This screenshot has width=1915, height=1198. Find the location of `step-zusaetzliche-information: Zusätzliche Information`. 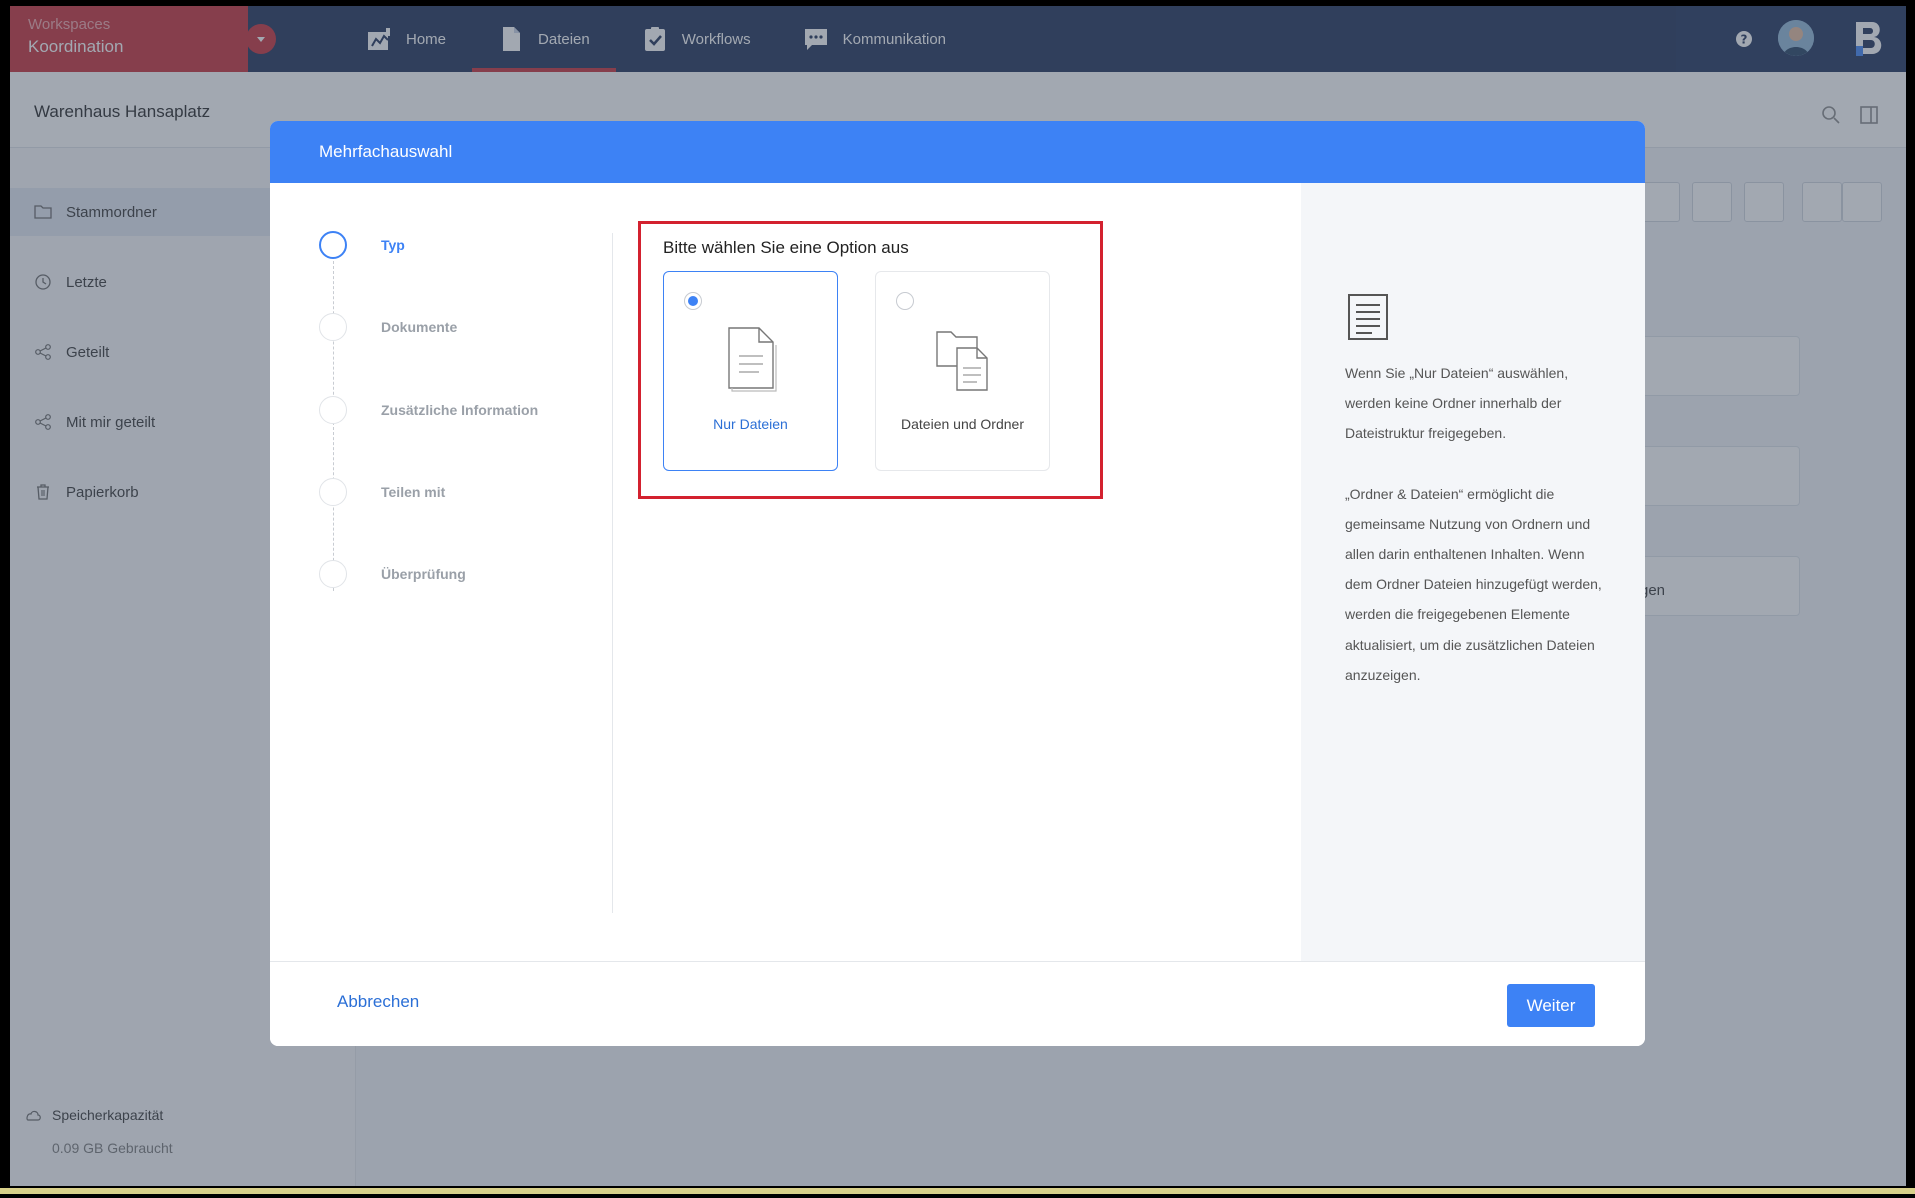

step-zusaetzliche-information: Zusätzliche Information is located at coordinates (459, 411).